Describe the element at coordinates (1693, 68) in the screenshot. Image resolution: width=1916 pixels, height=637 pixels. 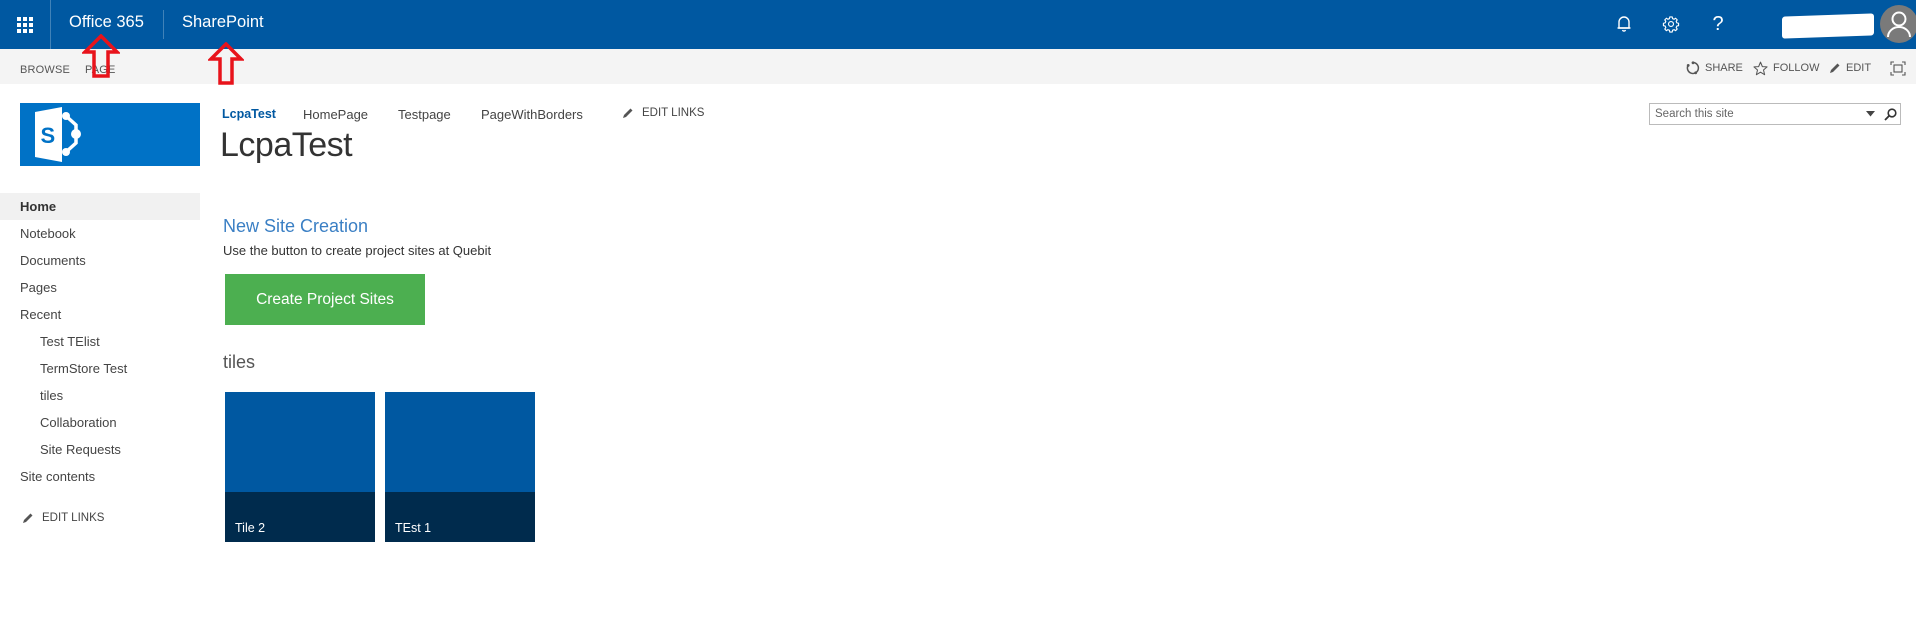
I see `share-icon` at that location.